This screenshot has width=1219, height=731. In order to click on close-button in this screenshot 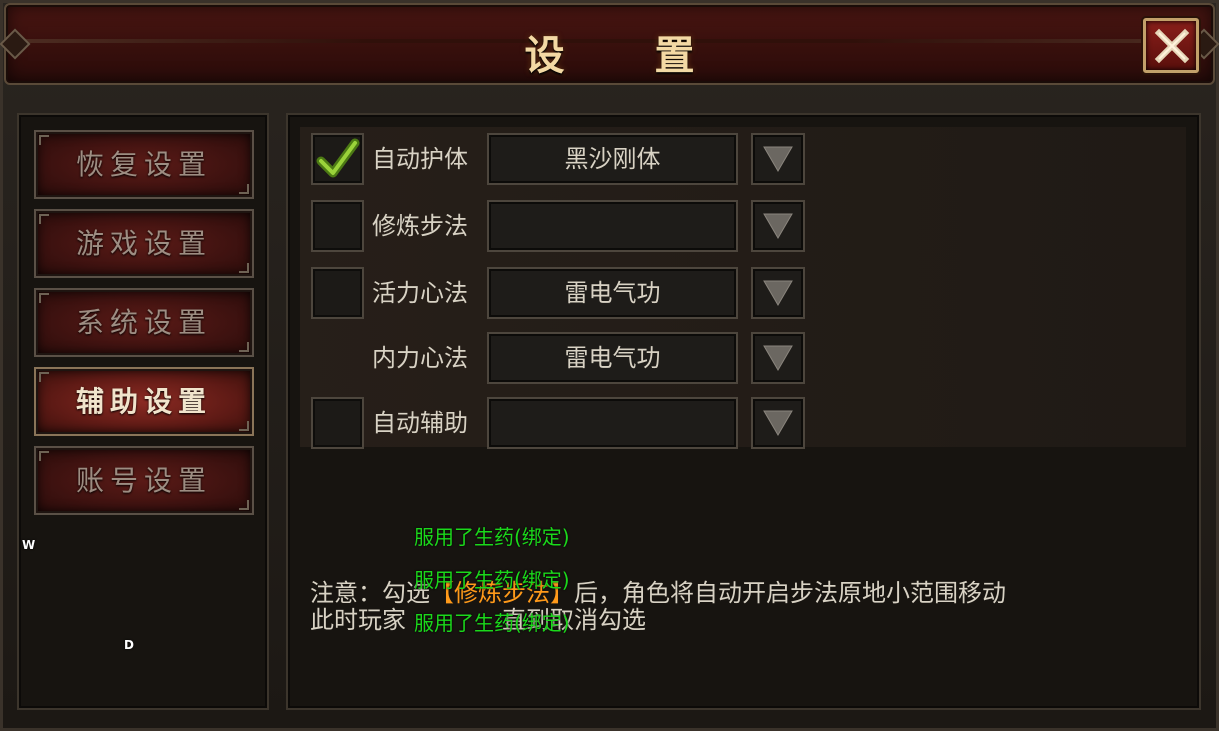, I will do `click(1171, 45)`.